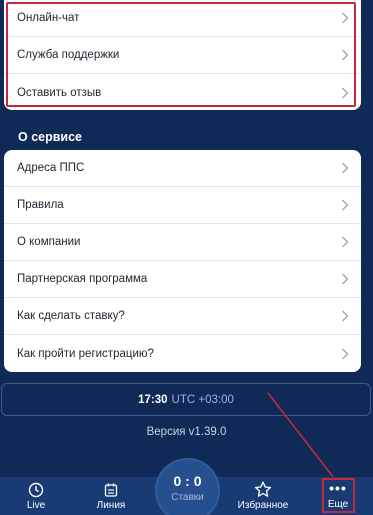 Image resolution: width=373 pixels, height=515 pixels. Describe the element at coordinates (182, 205) in the screenshot. I see `menu-item-rules: Правила` at that location.